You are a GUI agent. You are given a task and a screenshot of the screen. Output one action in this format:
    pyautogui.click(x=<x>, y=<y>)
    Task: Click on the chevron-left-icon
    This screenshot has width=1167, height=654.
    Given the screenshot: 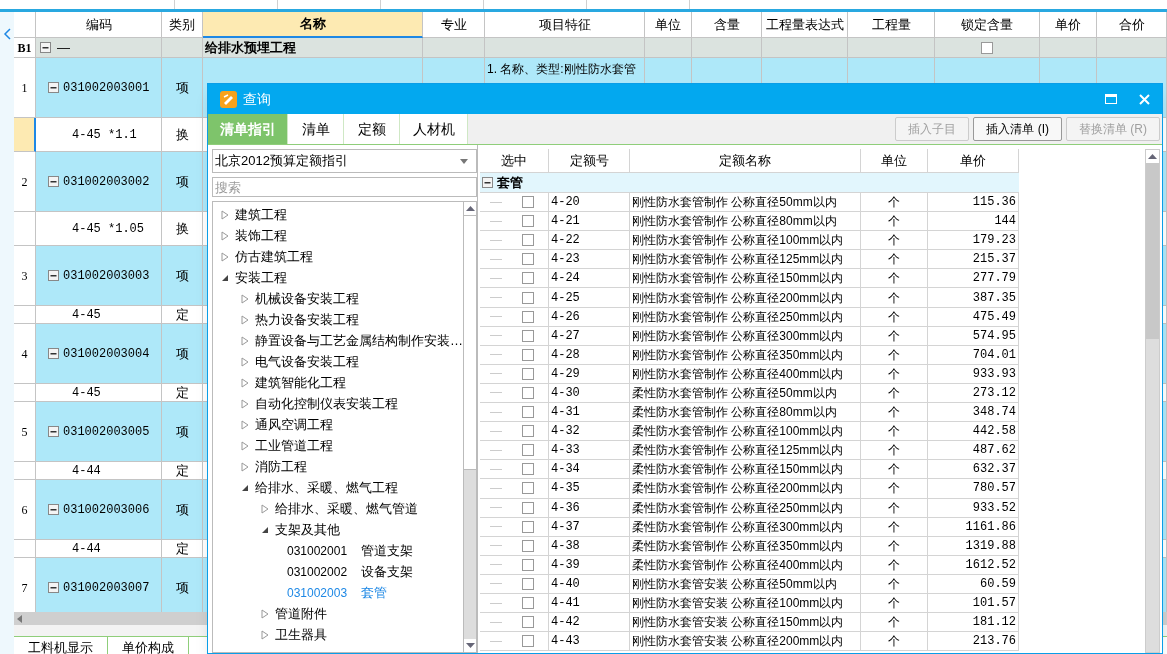 What is the action you would take?
    pyautogui.click(x=7, y=34)
    